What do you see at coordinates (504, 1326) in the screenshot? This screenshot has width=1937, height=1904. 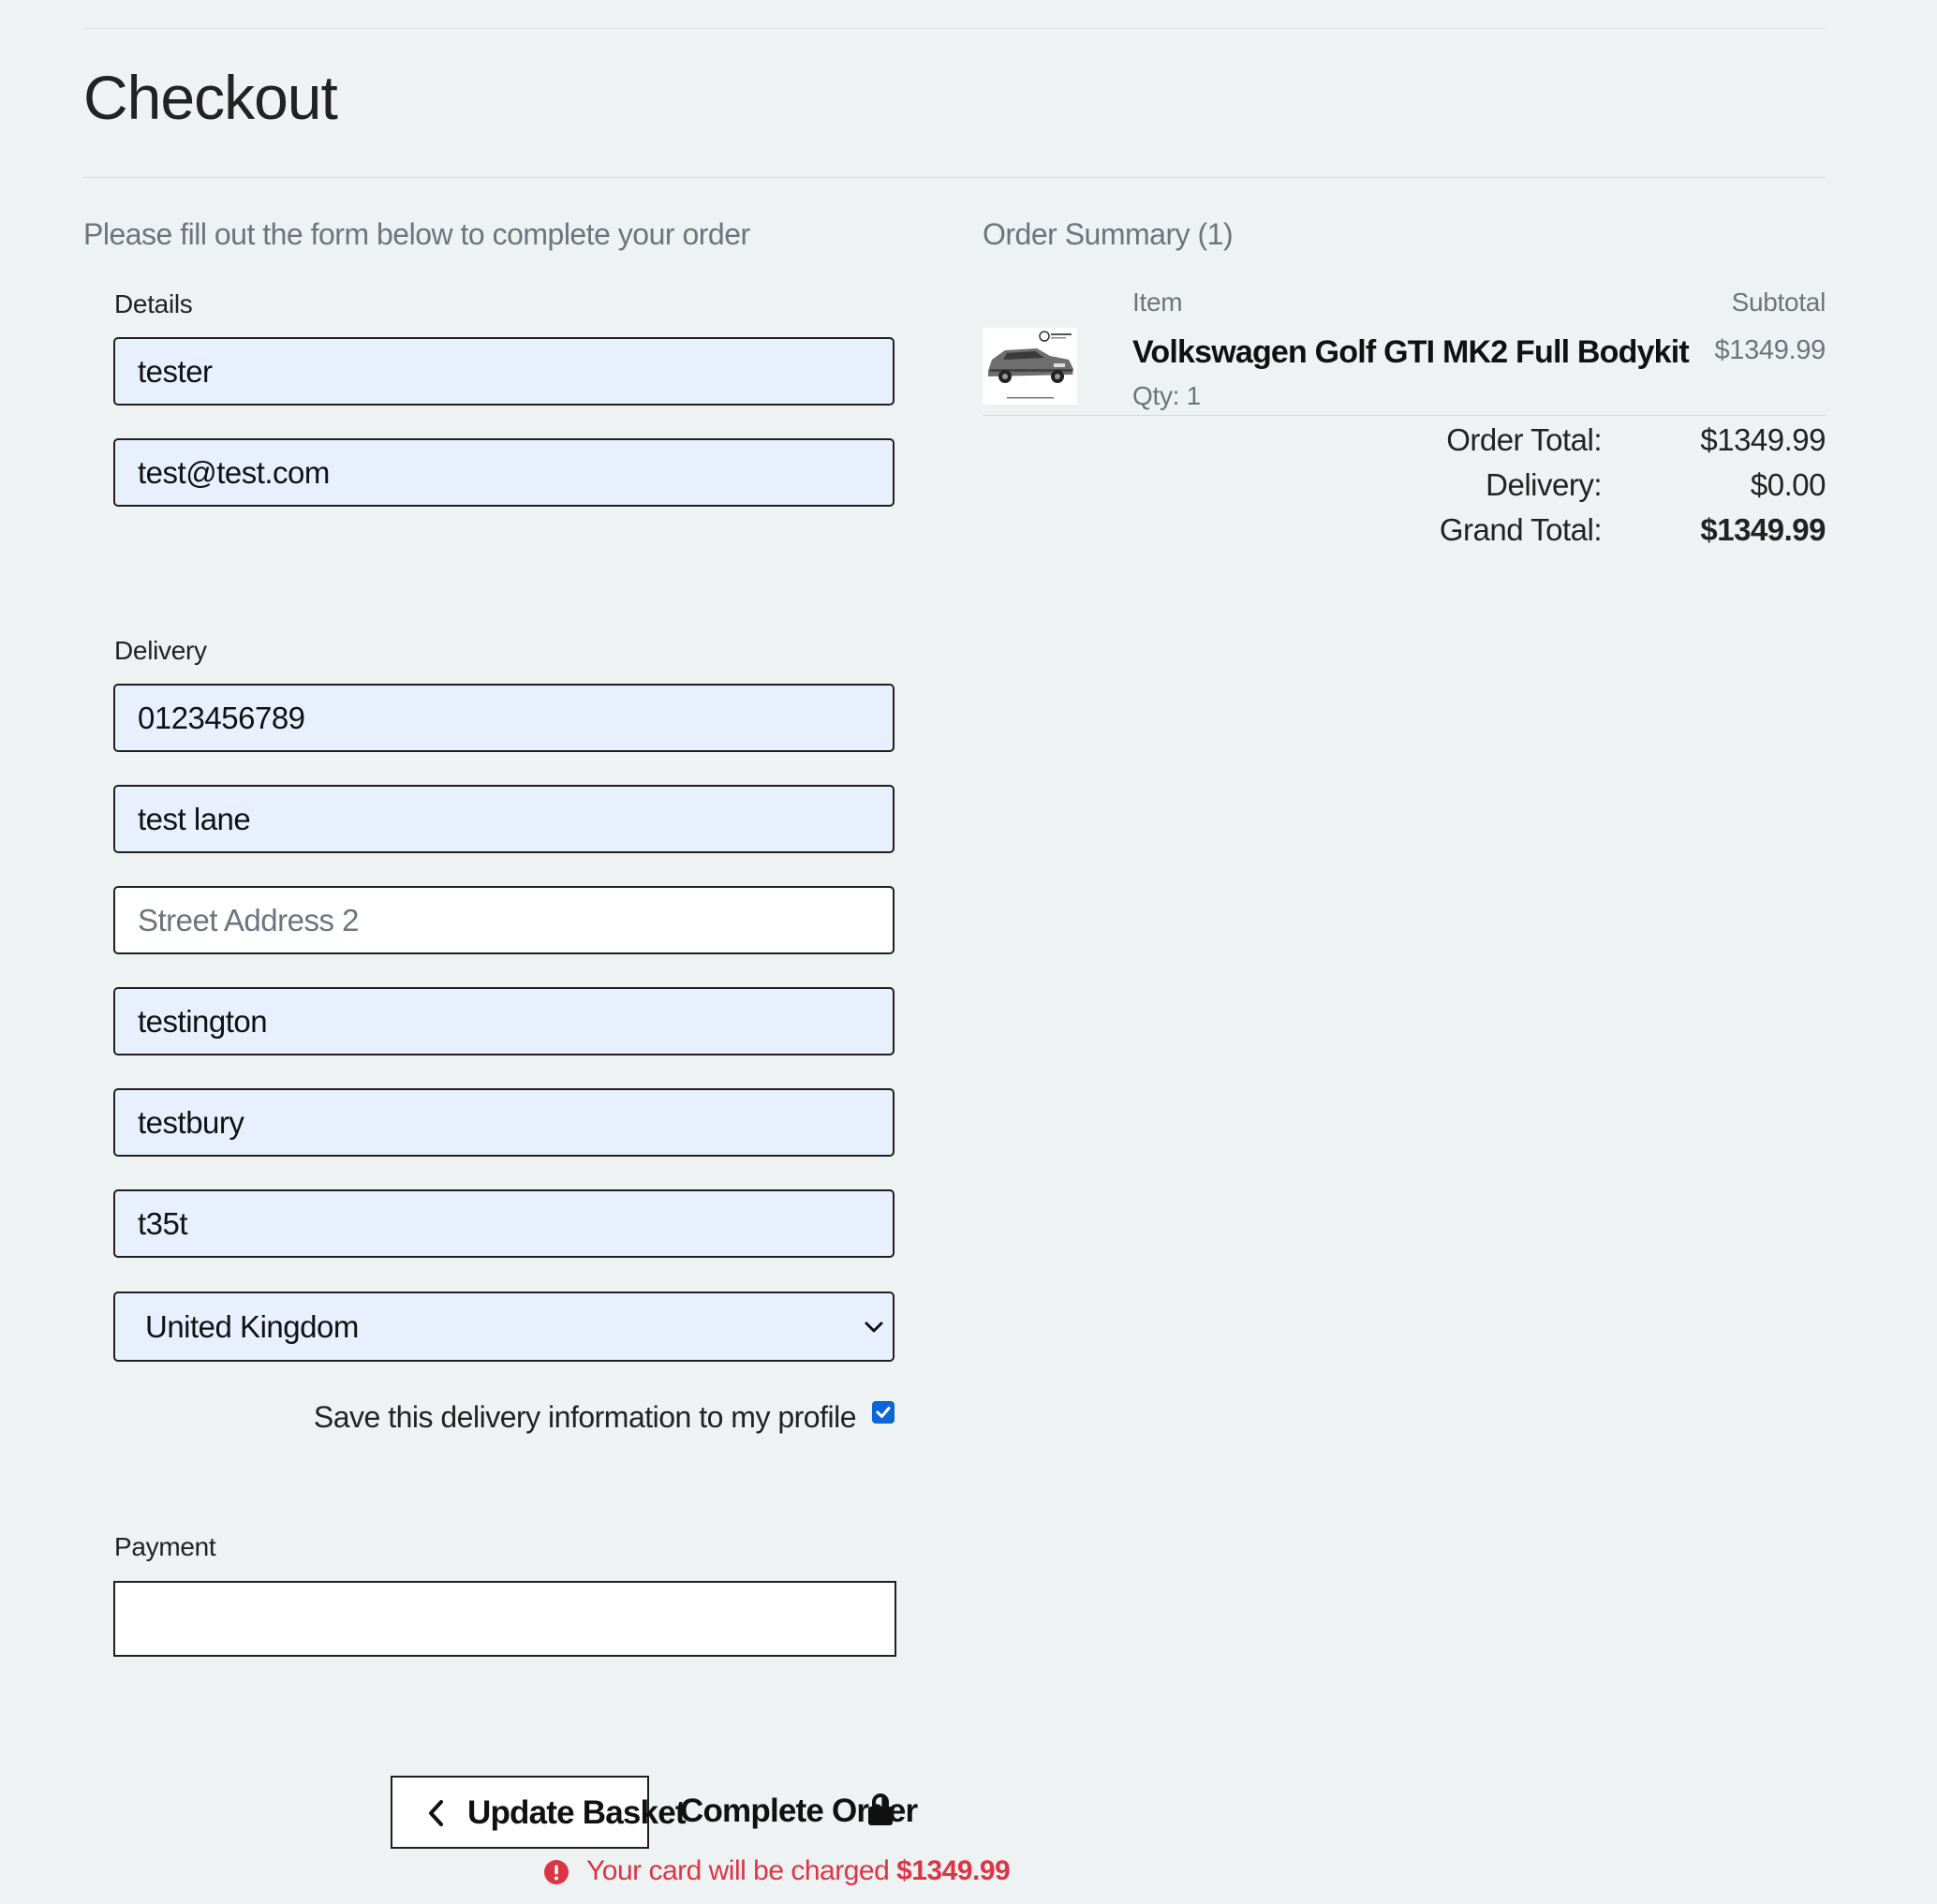 I see `country-select: United Kingdom` at bounding box center [504, 1326].